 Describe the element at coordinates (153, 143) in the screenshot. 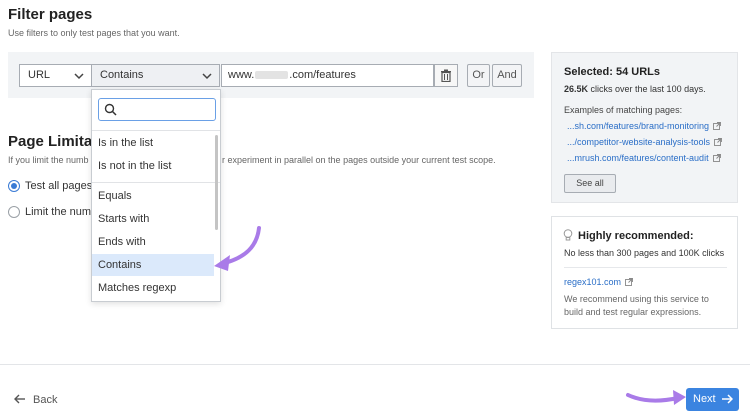

I see `dropdown-item: Is in the list` at that location.